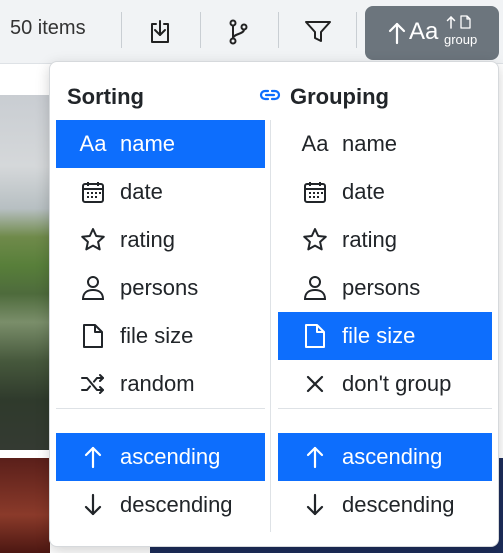 This screenshot has height=553, width=503. What do you see at coordinates (141, 191) in the screenshot?
I see `sorting-option-label: date` at bounding box center [141, 191].